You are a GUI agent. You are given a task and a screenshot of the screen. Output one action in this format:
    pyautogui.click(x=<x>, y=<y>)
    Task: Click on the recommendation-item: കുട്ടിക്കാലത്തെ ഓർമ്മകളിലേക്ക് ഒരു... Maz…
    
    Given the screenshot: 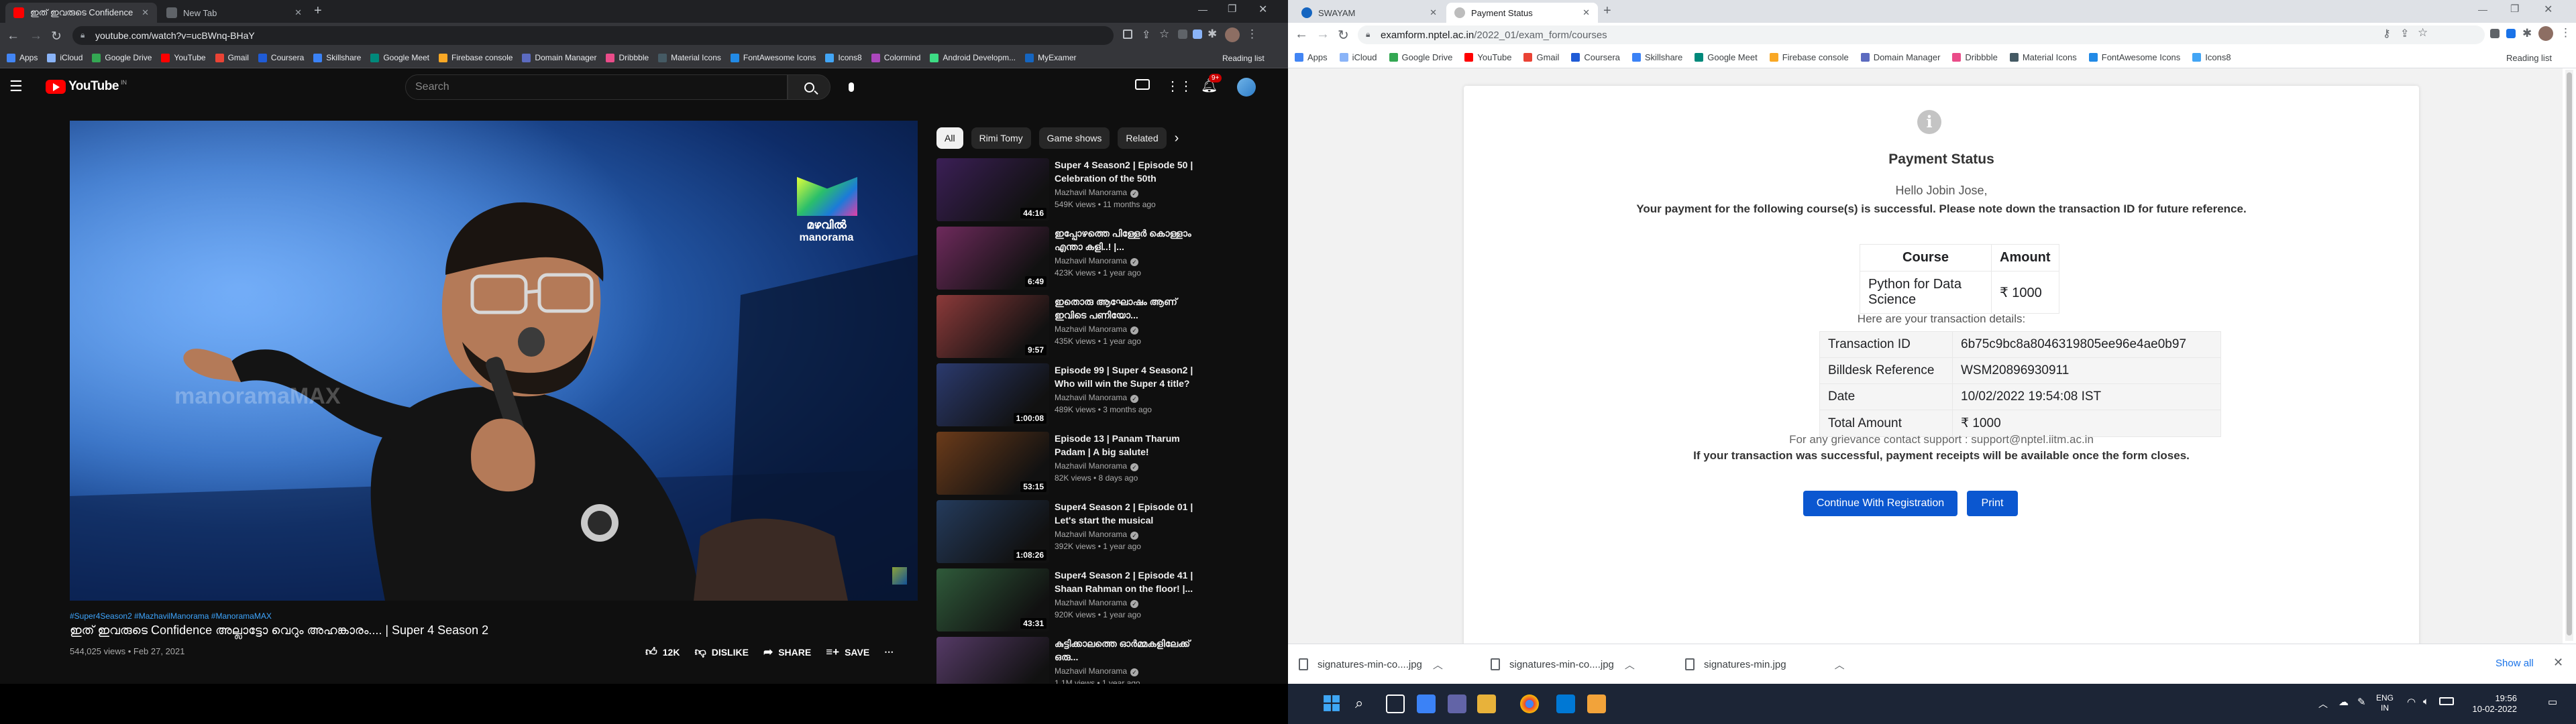 What is the action you would take?
    pyautogui.click(x=1110, y=660)
    